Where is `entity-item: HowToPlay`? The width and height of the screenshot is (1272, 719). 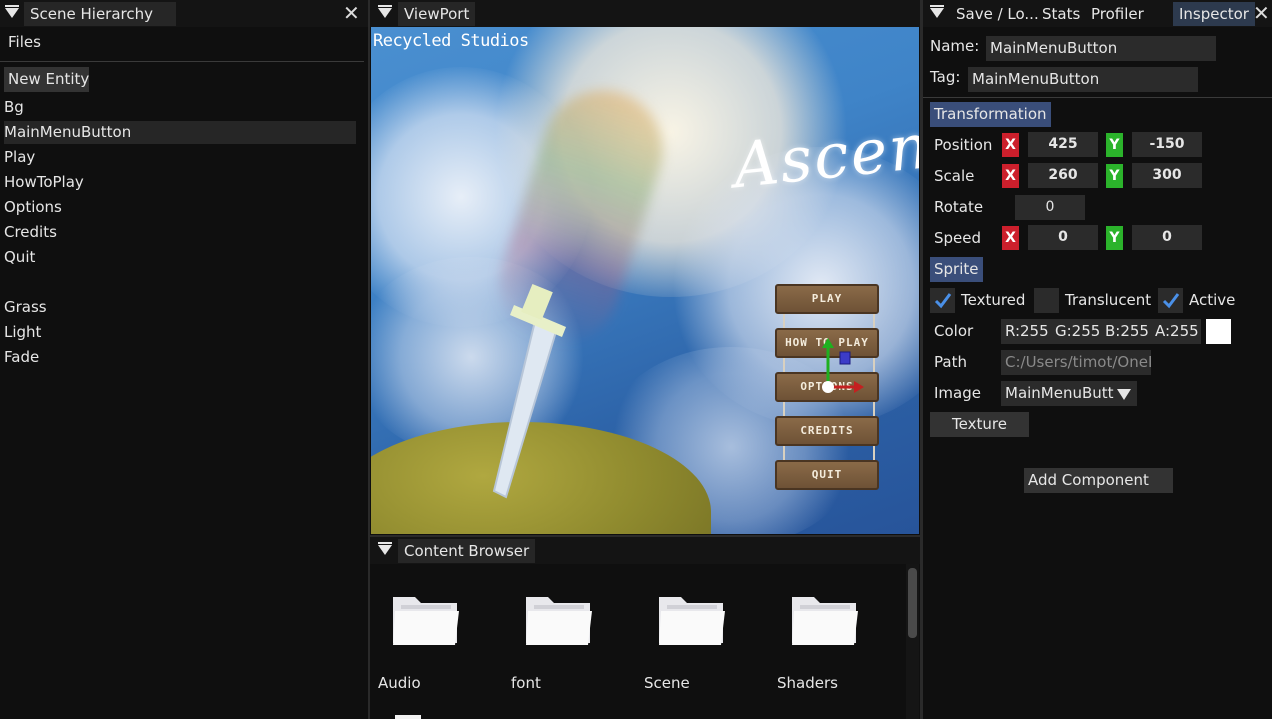
entity-item: HowToPlay is located at coordinates (44, 182).